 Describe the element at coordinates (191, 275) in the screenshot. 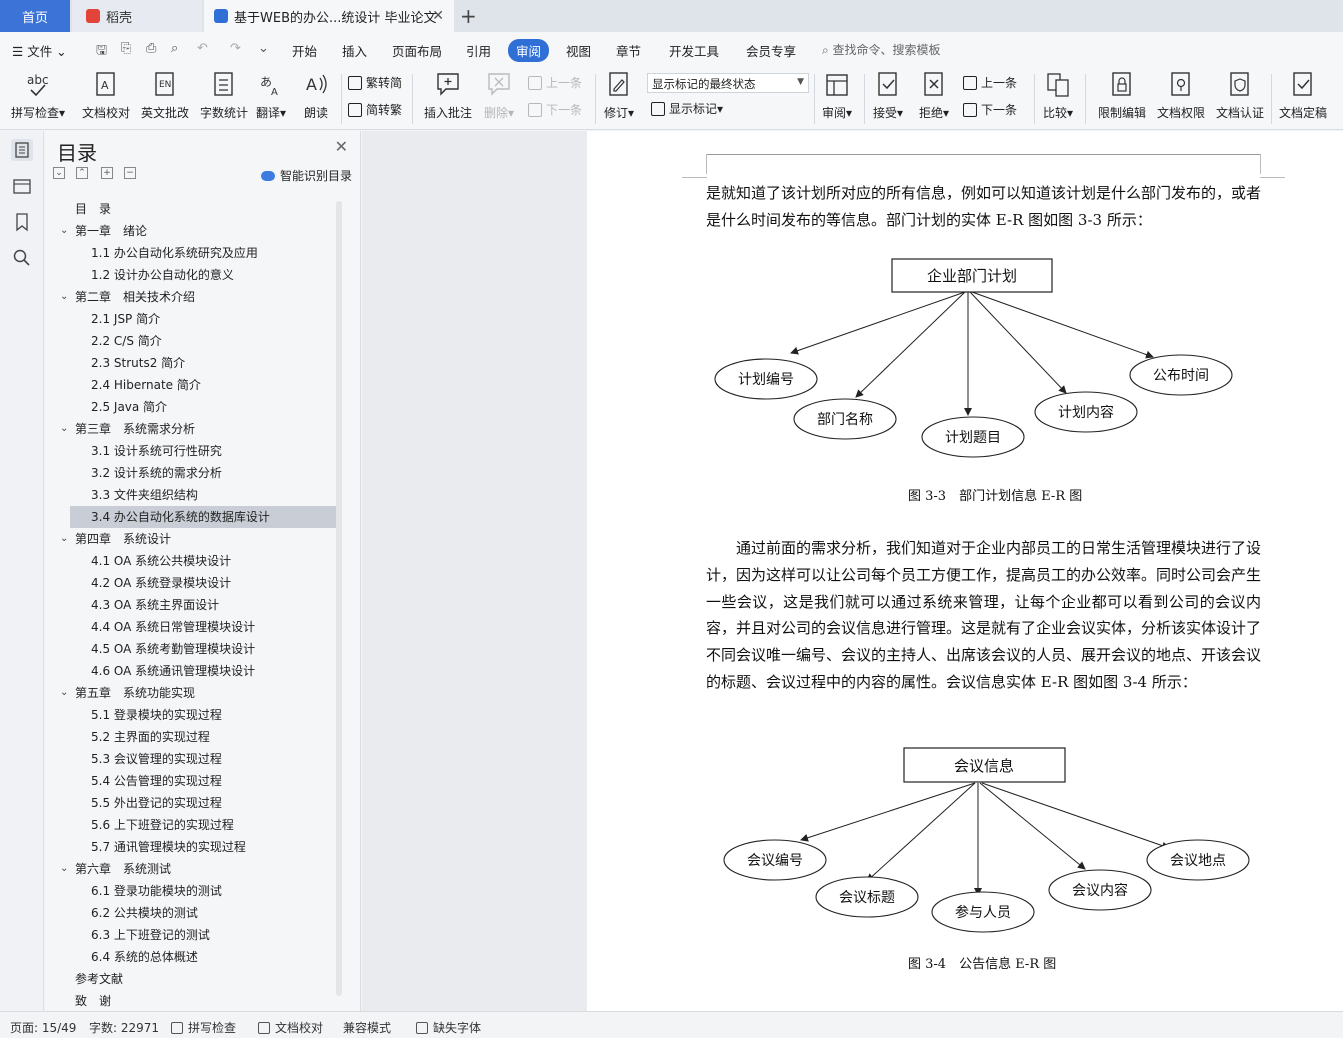

I see `toc-item: 1.2 设计办公自动化的意义` at that location.